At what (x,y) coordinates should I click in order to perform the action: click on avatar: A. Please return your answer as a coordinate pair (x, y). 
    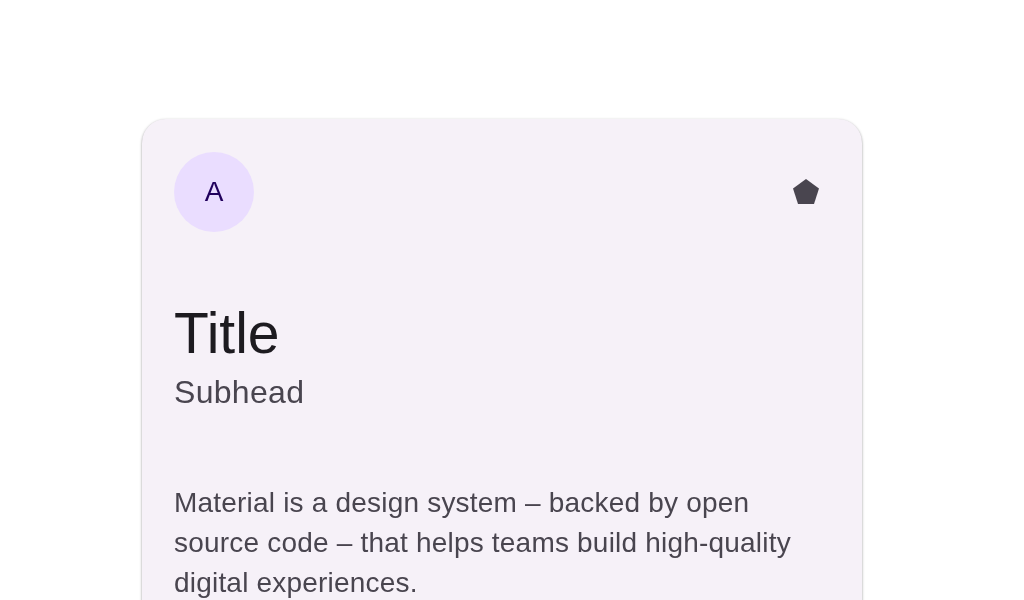
    Looking at the image, I should click on (214, 192).